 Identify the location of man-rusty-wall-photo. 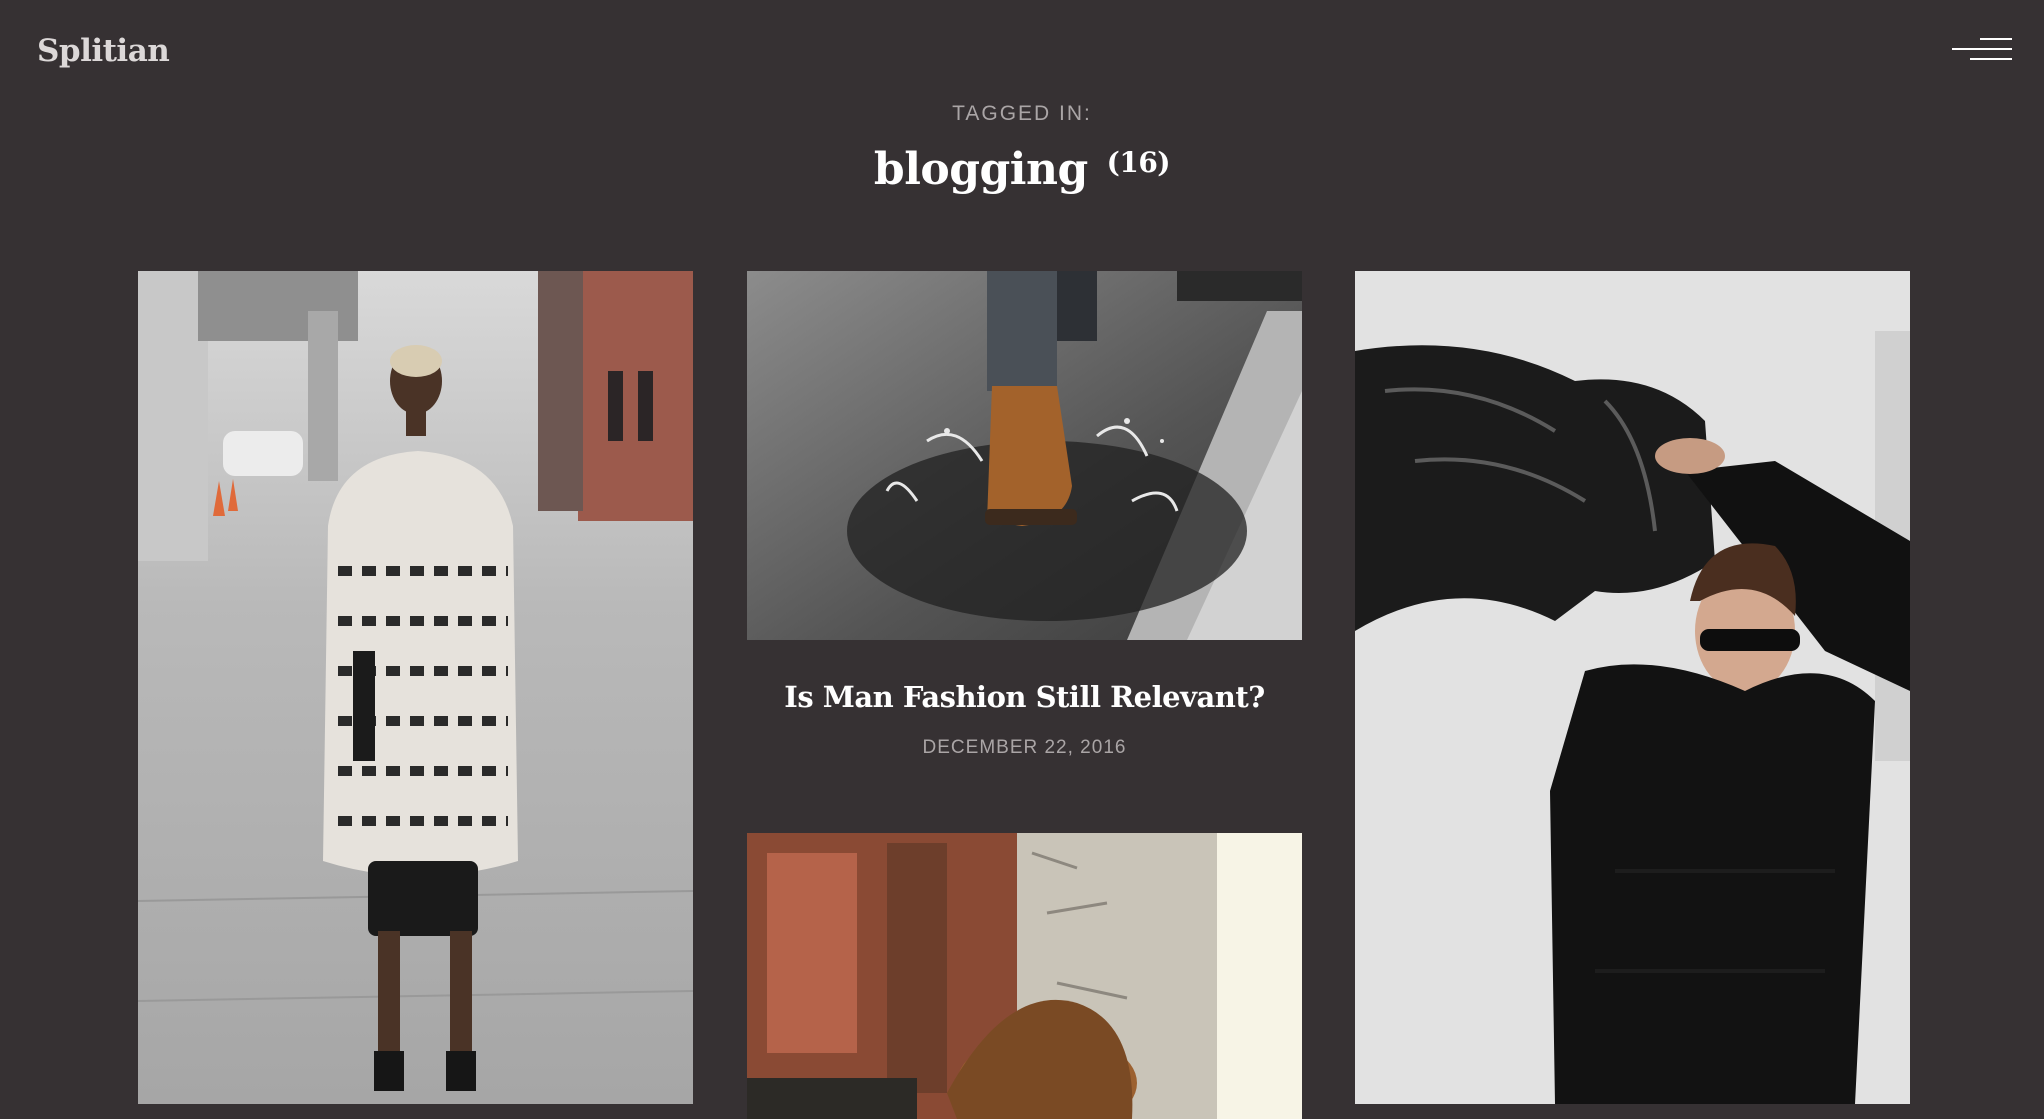
(1024, 976).